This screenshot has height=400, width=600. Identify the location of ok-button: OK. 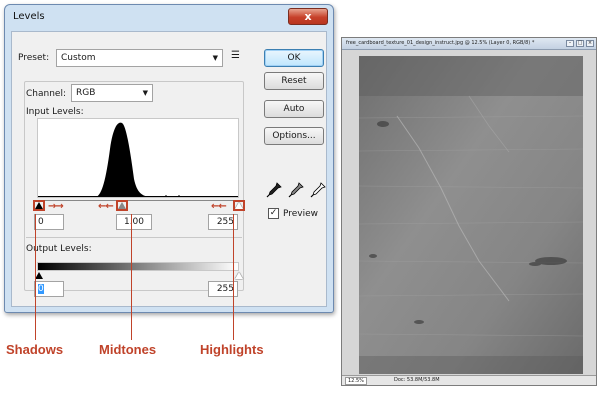
(294, 58).